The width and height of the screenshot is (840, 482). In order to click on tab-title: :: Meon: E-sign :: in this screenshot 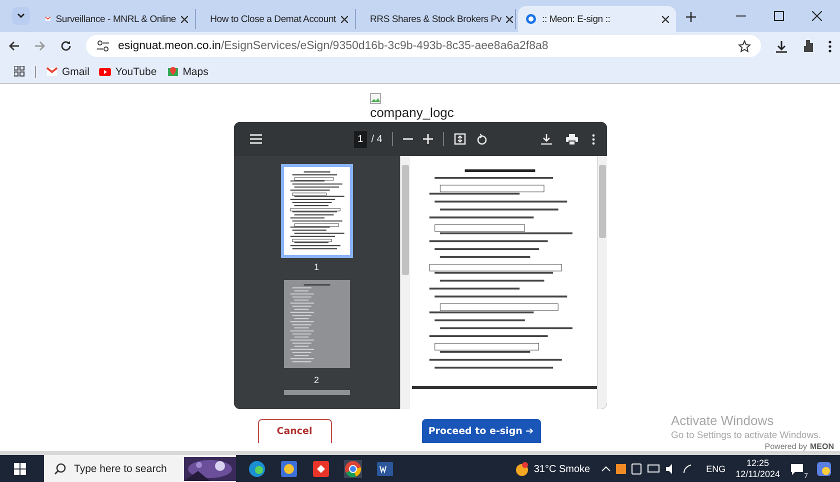, I will do `click(577, 19)`.